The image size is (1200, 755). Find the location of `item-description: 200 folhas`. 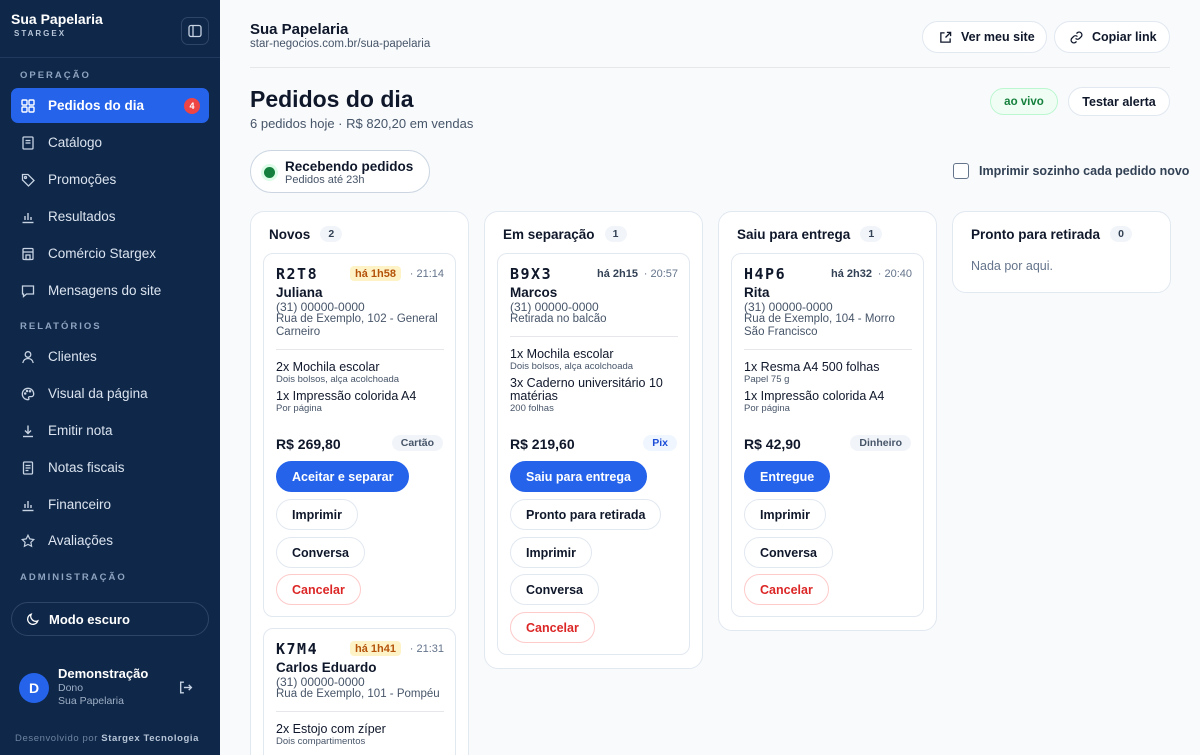

item-description: 200 folhas is located at coordinates (532, 408).